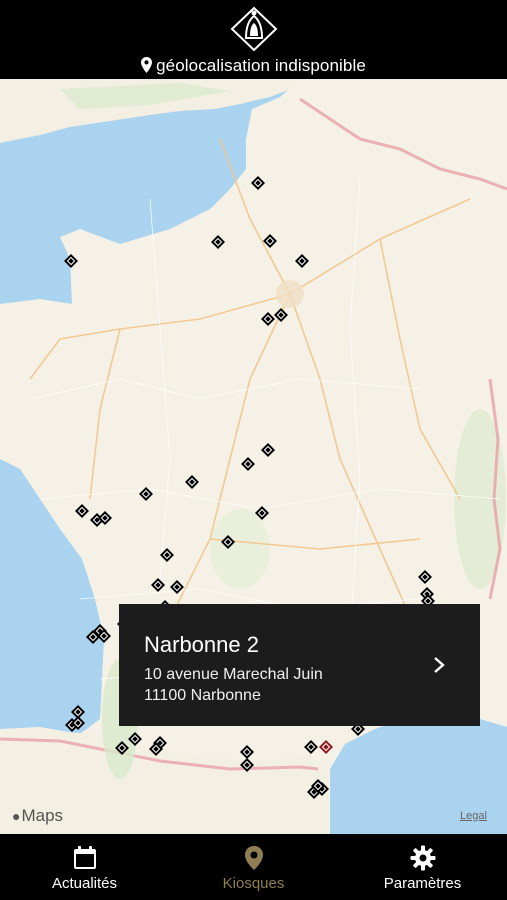  Describe the element at coordinates (202, 695) in the screenshot. I see `kiosk-address-line2: 11100 Narbonne` at that location.